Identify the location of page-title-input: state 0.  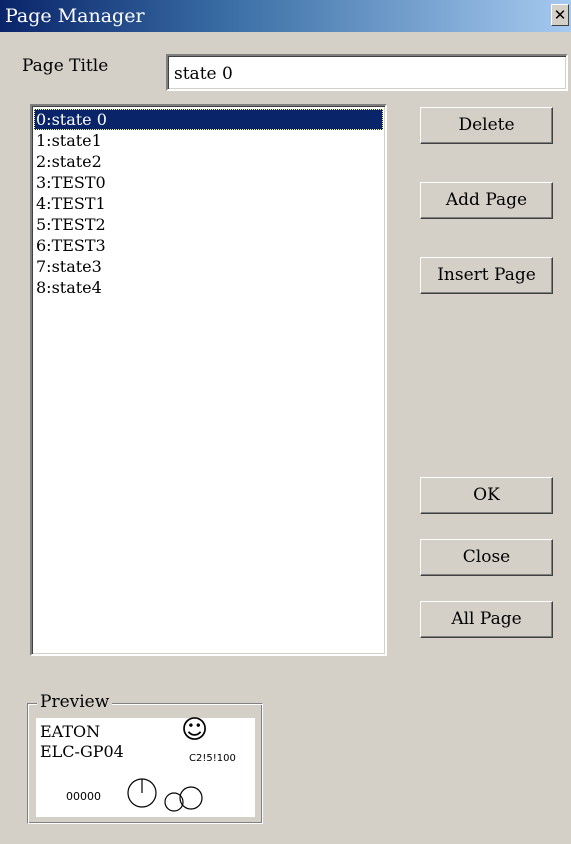
(367, 72).